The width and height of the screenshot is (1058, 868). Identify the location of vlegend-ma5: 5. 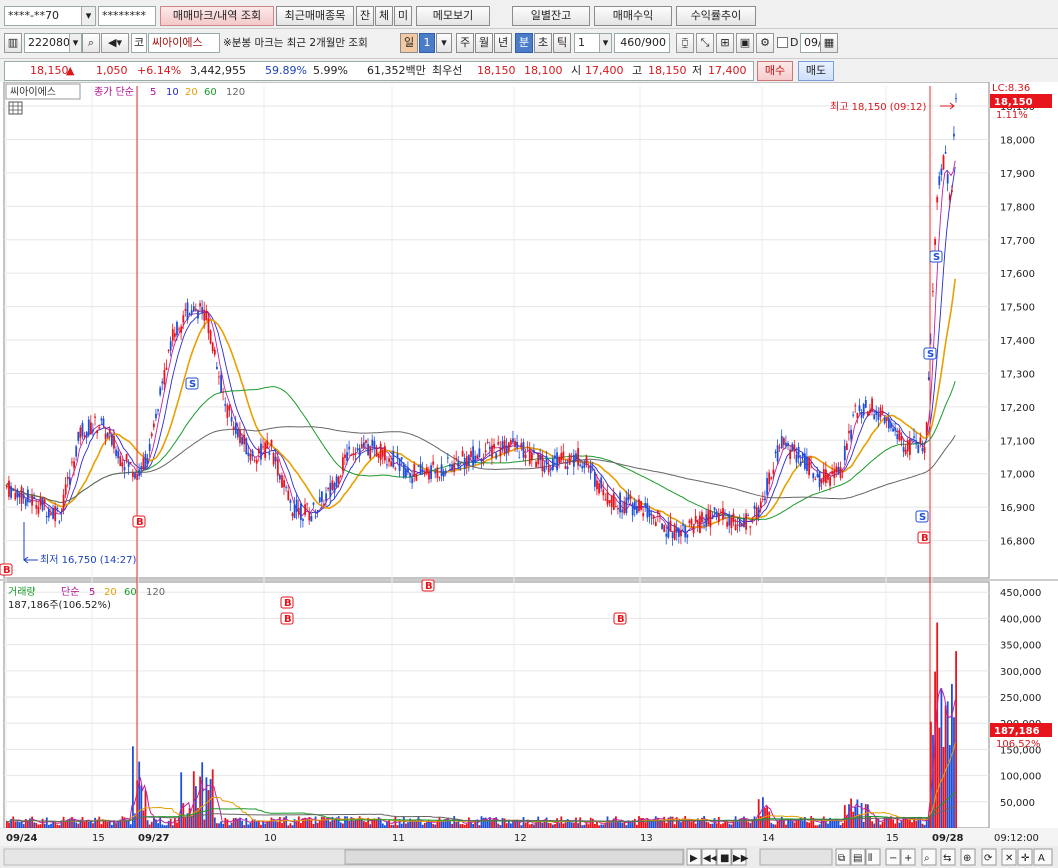
(92, 592).